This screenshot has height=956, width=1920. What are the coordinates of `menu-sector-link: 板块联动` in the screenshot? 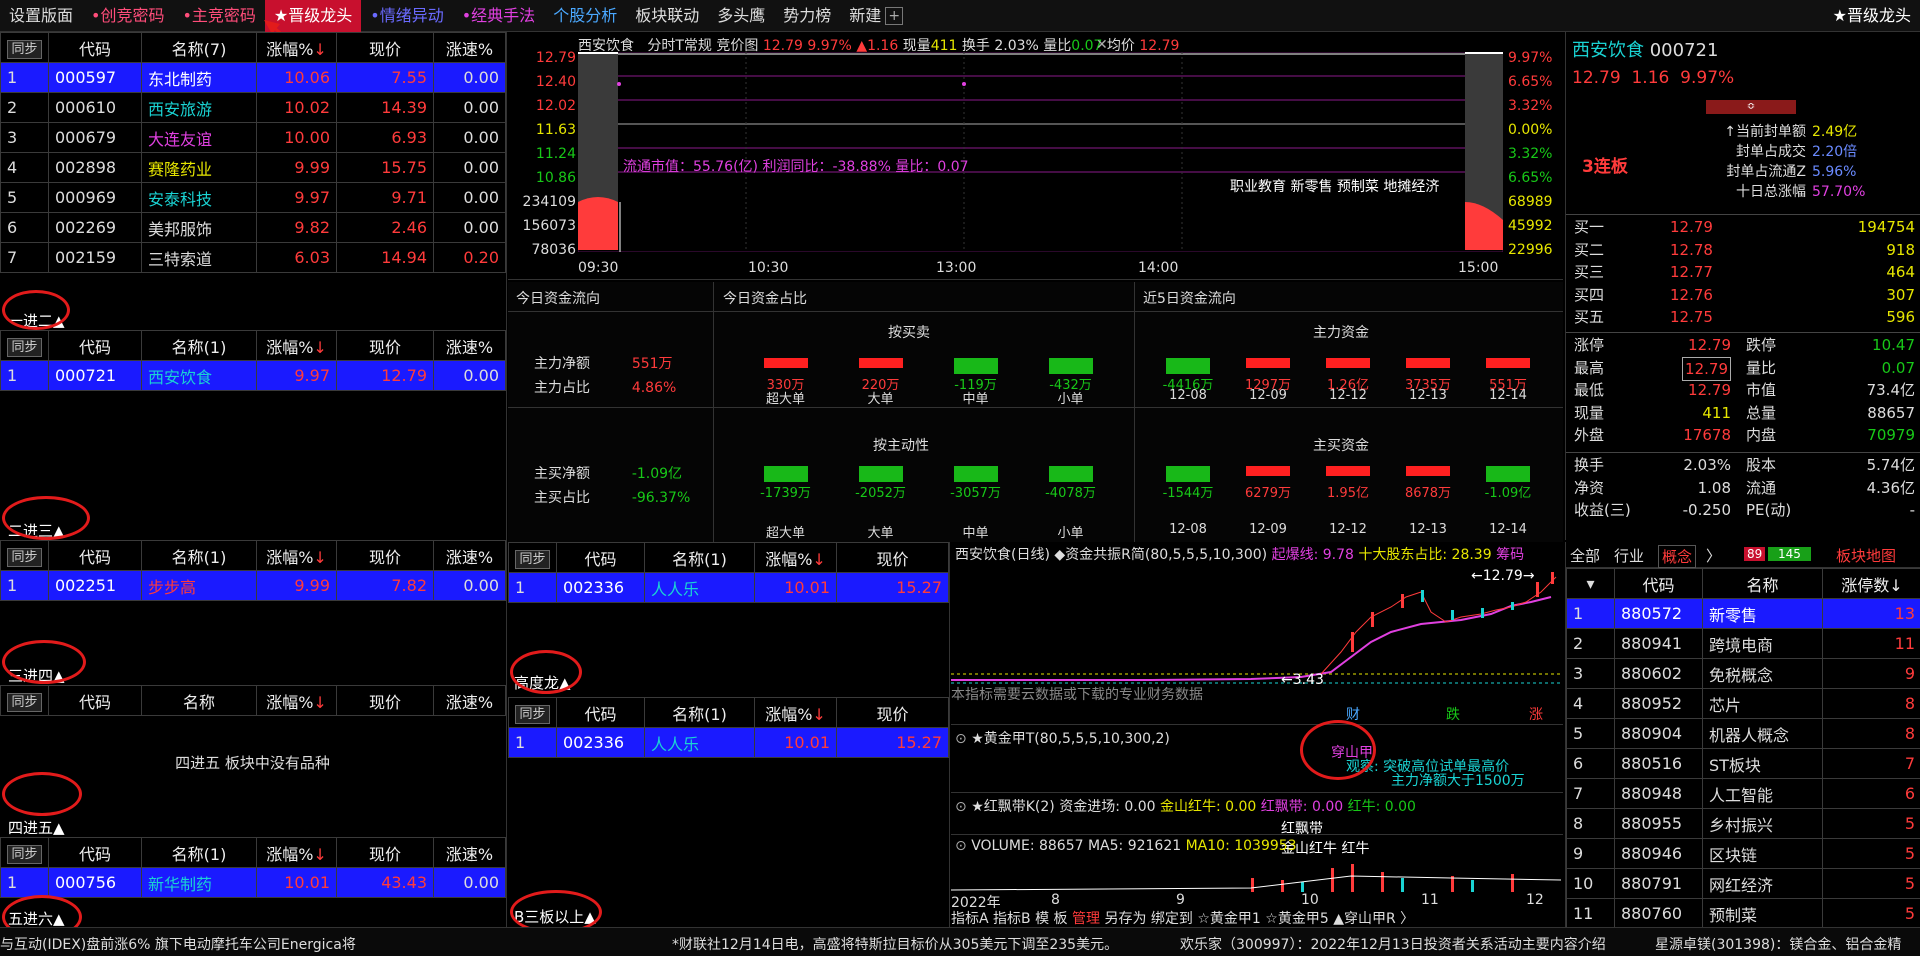 It's located at (667, 16).